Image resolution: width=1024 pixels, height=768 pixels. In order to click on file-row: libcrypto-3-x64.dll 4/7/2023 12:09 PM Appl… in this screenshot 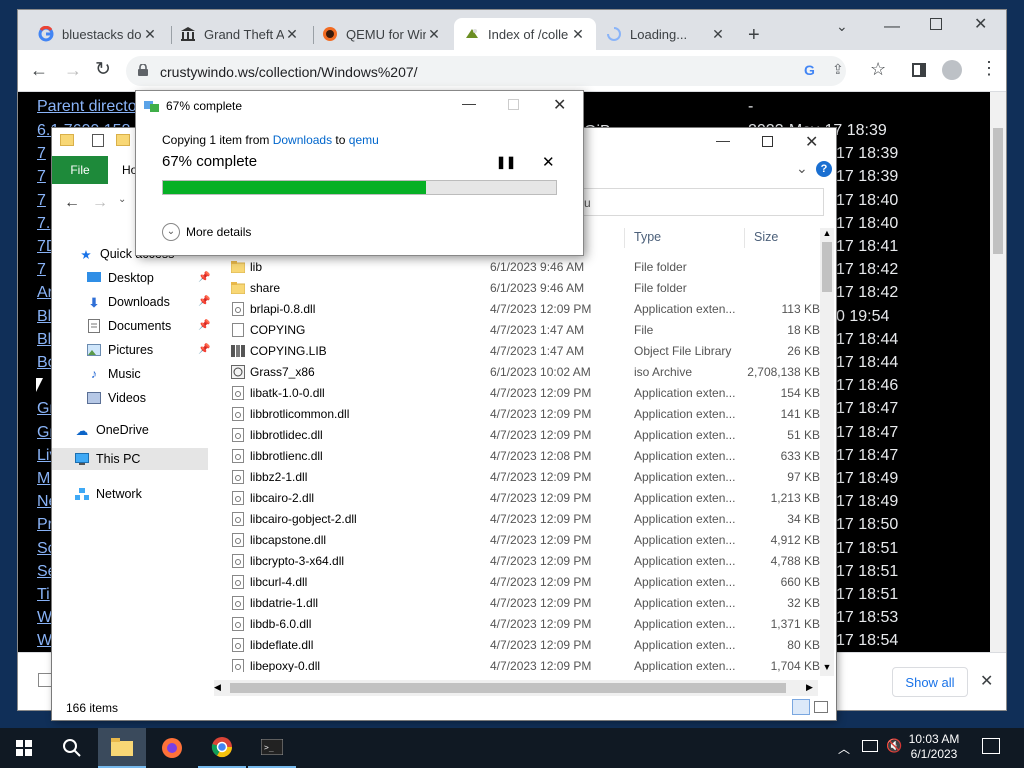, I will do `click(522, 560)`.